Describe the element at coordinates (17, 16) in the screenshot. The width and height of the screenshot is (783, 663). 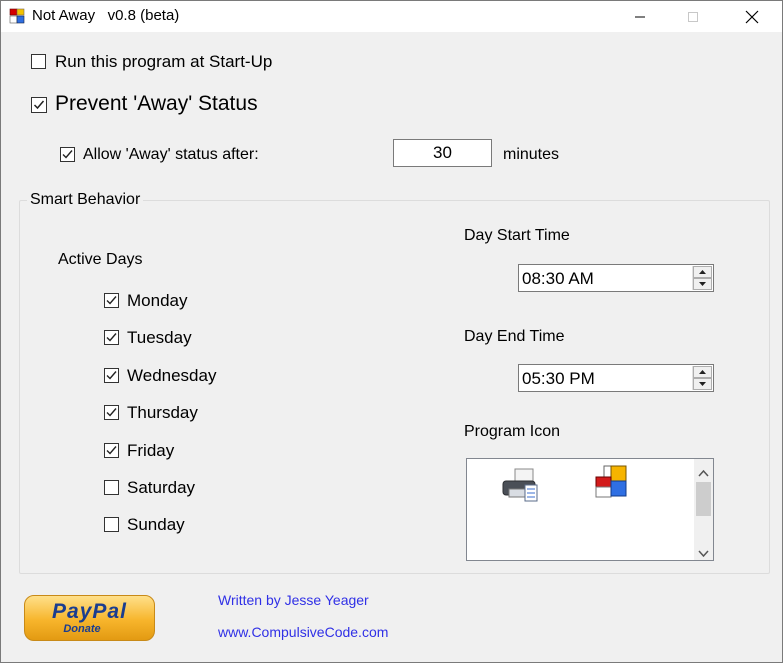
I see `app-icon` at that location.